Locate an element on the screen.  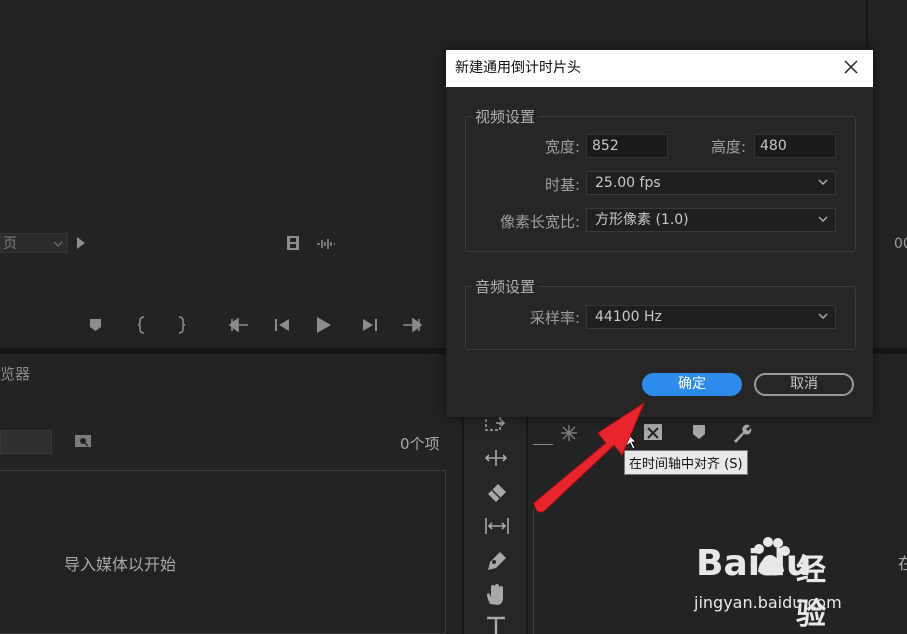
pixel-aspect-select: 方形像素 (1.0) is located at coordinates (711, 220).